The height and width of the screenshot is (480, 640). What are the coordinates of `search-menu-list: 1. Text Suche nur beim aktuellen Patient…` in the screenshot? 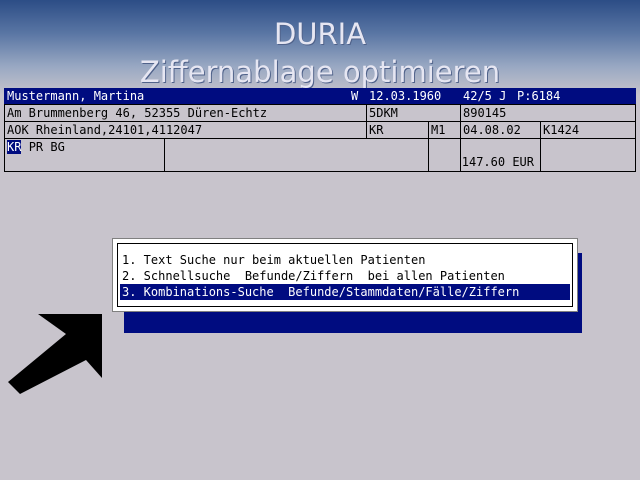 It's located at (345, 275).